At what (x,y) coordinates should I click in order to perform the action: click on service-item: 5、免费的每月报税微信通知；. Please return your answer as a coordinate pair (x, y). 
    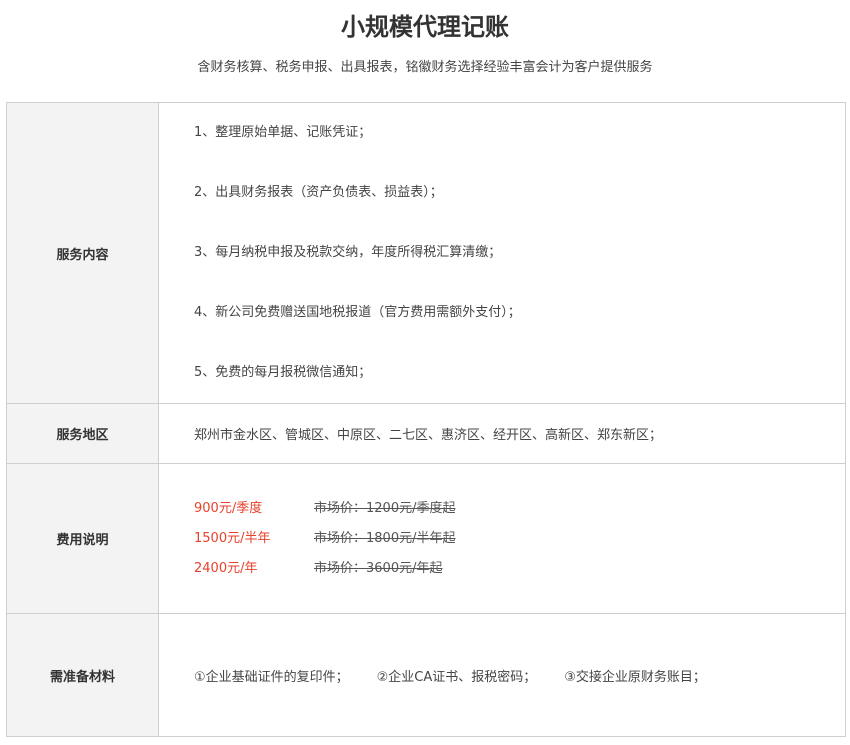
    Looking at the image, I should click on (283, 372).